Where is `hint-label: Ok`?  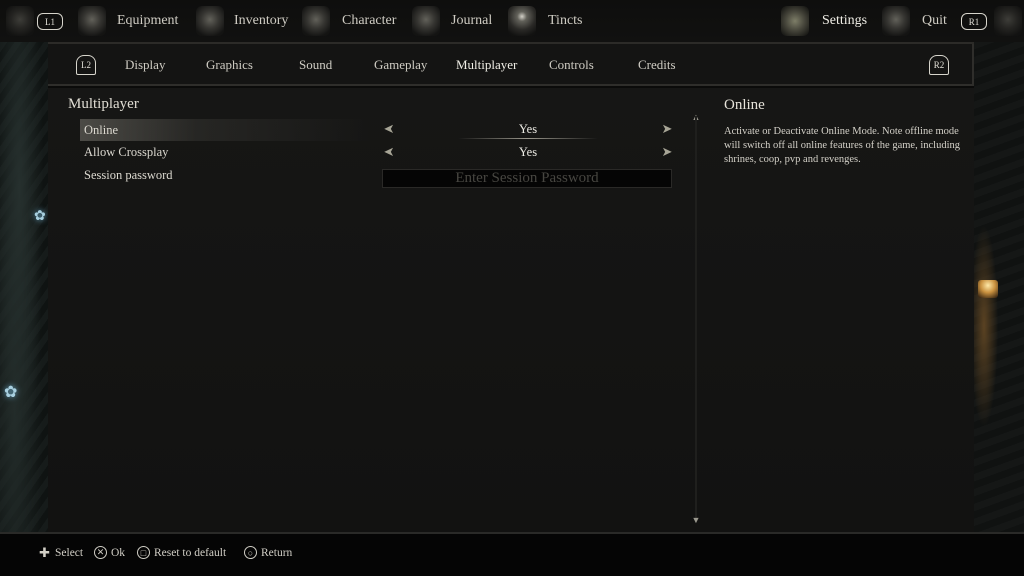
hint-label: Ok is located at coordinates (118, 552).